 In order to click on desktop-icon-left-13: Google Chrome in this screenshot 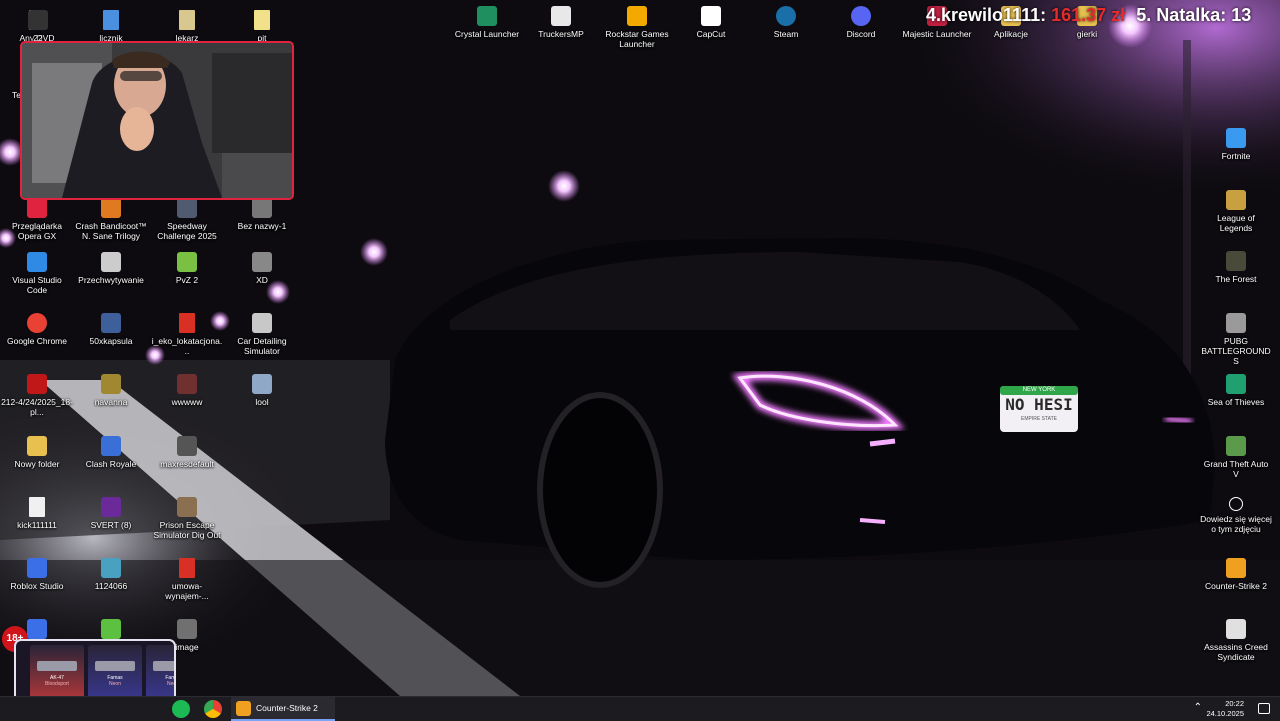, I will do `click(37, 329)`.